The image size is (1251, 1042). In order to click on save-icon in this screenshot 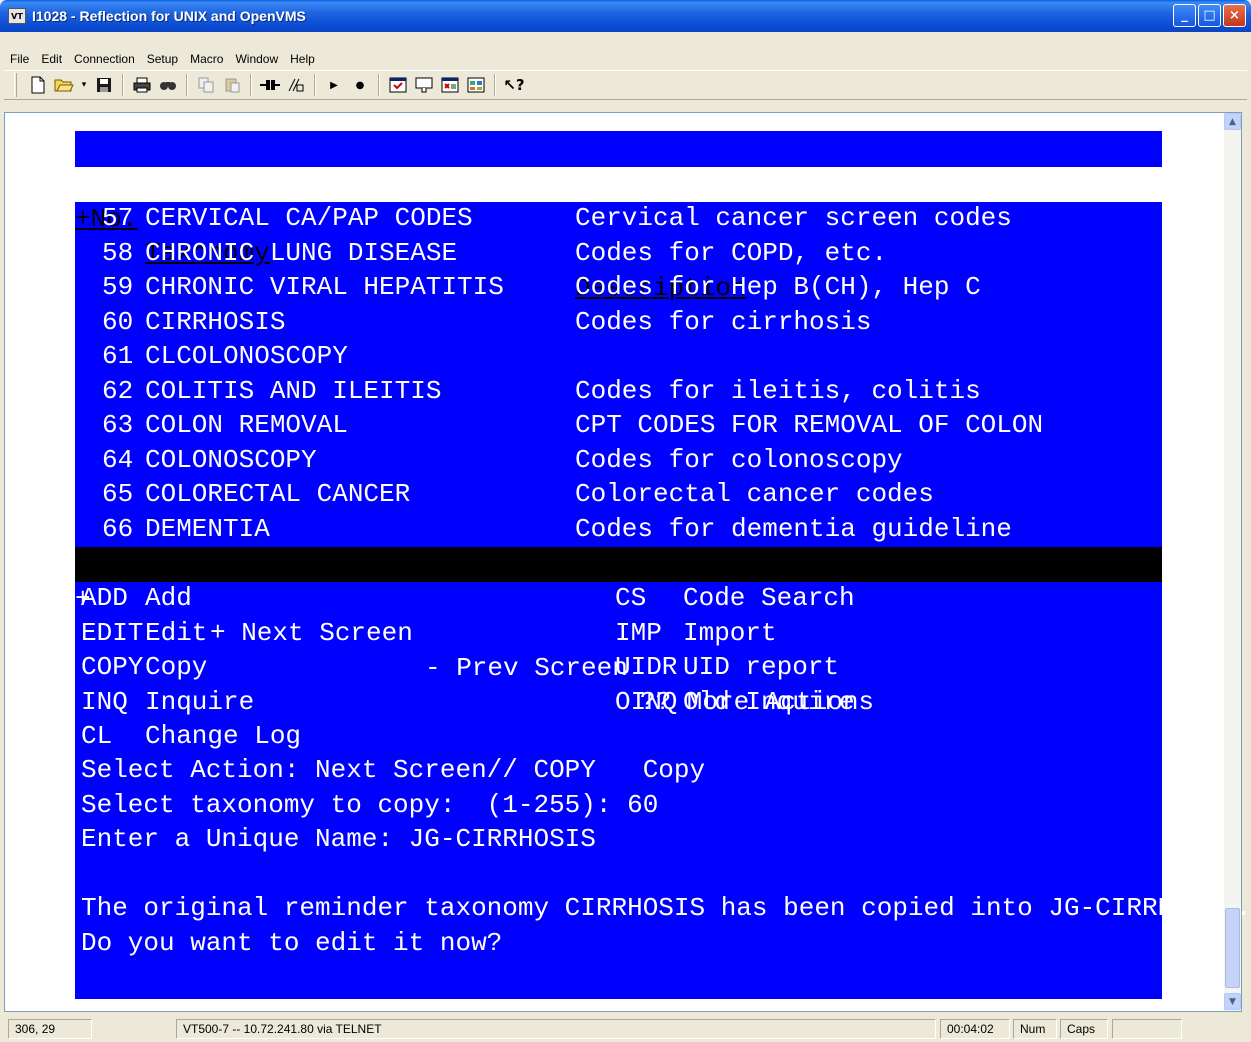, I will do `click(104, 85)`.